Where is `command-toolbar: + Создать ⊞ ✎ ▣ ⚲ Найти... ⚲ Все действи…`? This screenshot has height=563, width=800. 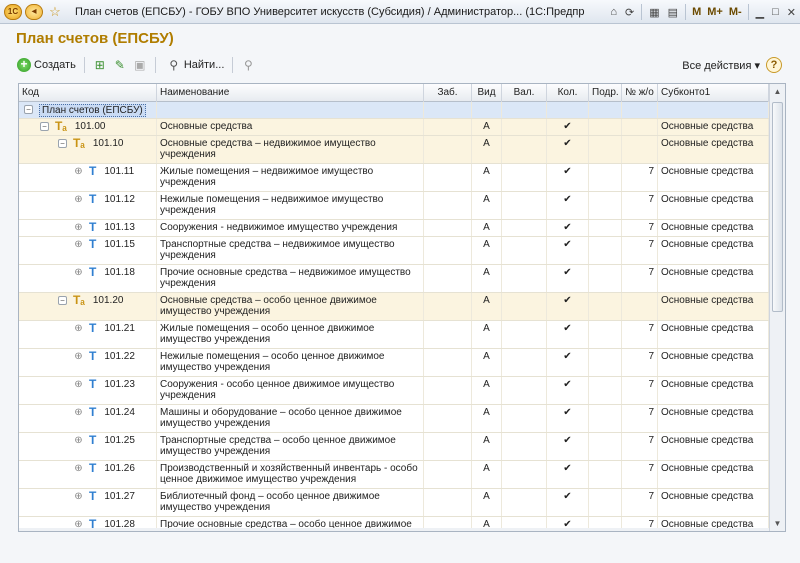 command-toolbar: + Создать ⊞ ✎ ▣ ⚲ Найти... ⚲ Все действи… is located at coordinates (400, 65).